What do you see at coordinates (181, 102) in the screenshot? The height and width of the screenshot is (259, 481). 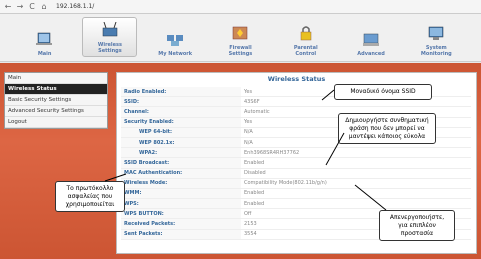 I see `row-label: SSID:` at bounding box center [181, 102].